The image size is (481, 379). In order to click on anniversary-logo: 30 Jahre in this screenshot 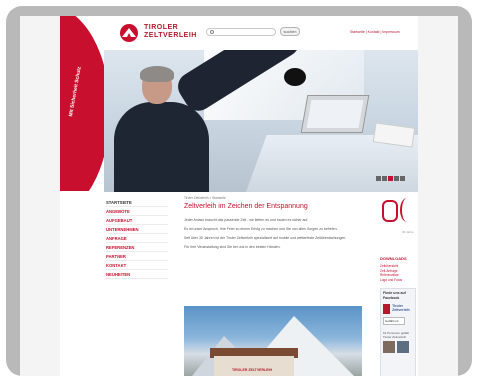, I will do `click(398, 218)`.